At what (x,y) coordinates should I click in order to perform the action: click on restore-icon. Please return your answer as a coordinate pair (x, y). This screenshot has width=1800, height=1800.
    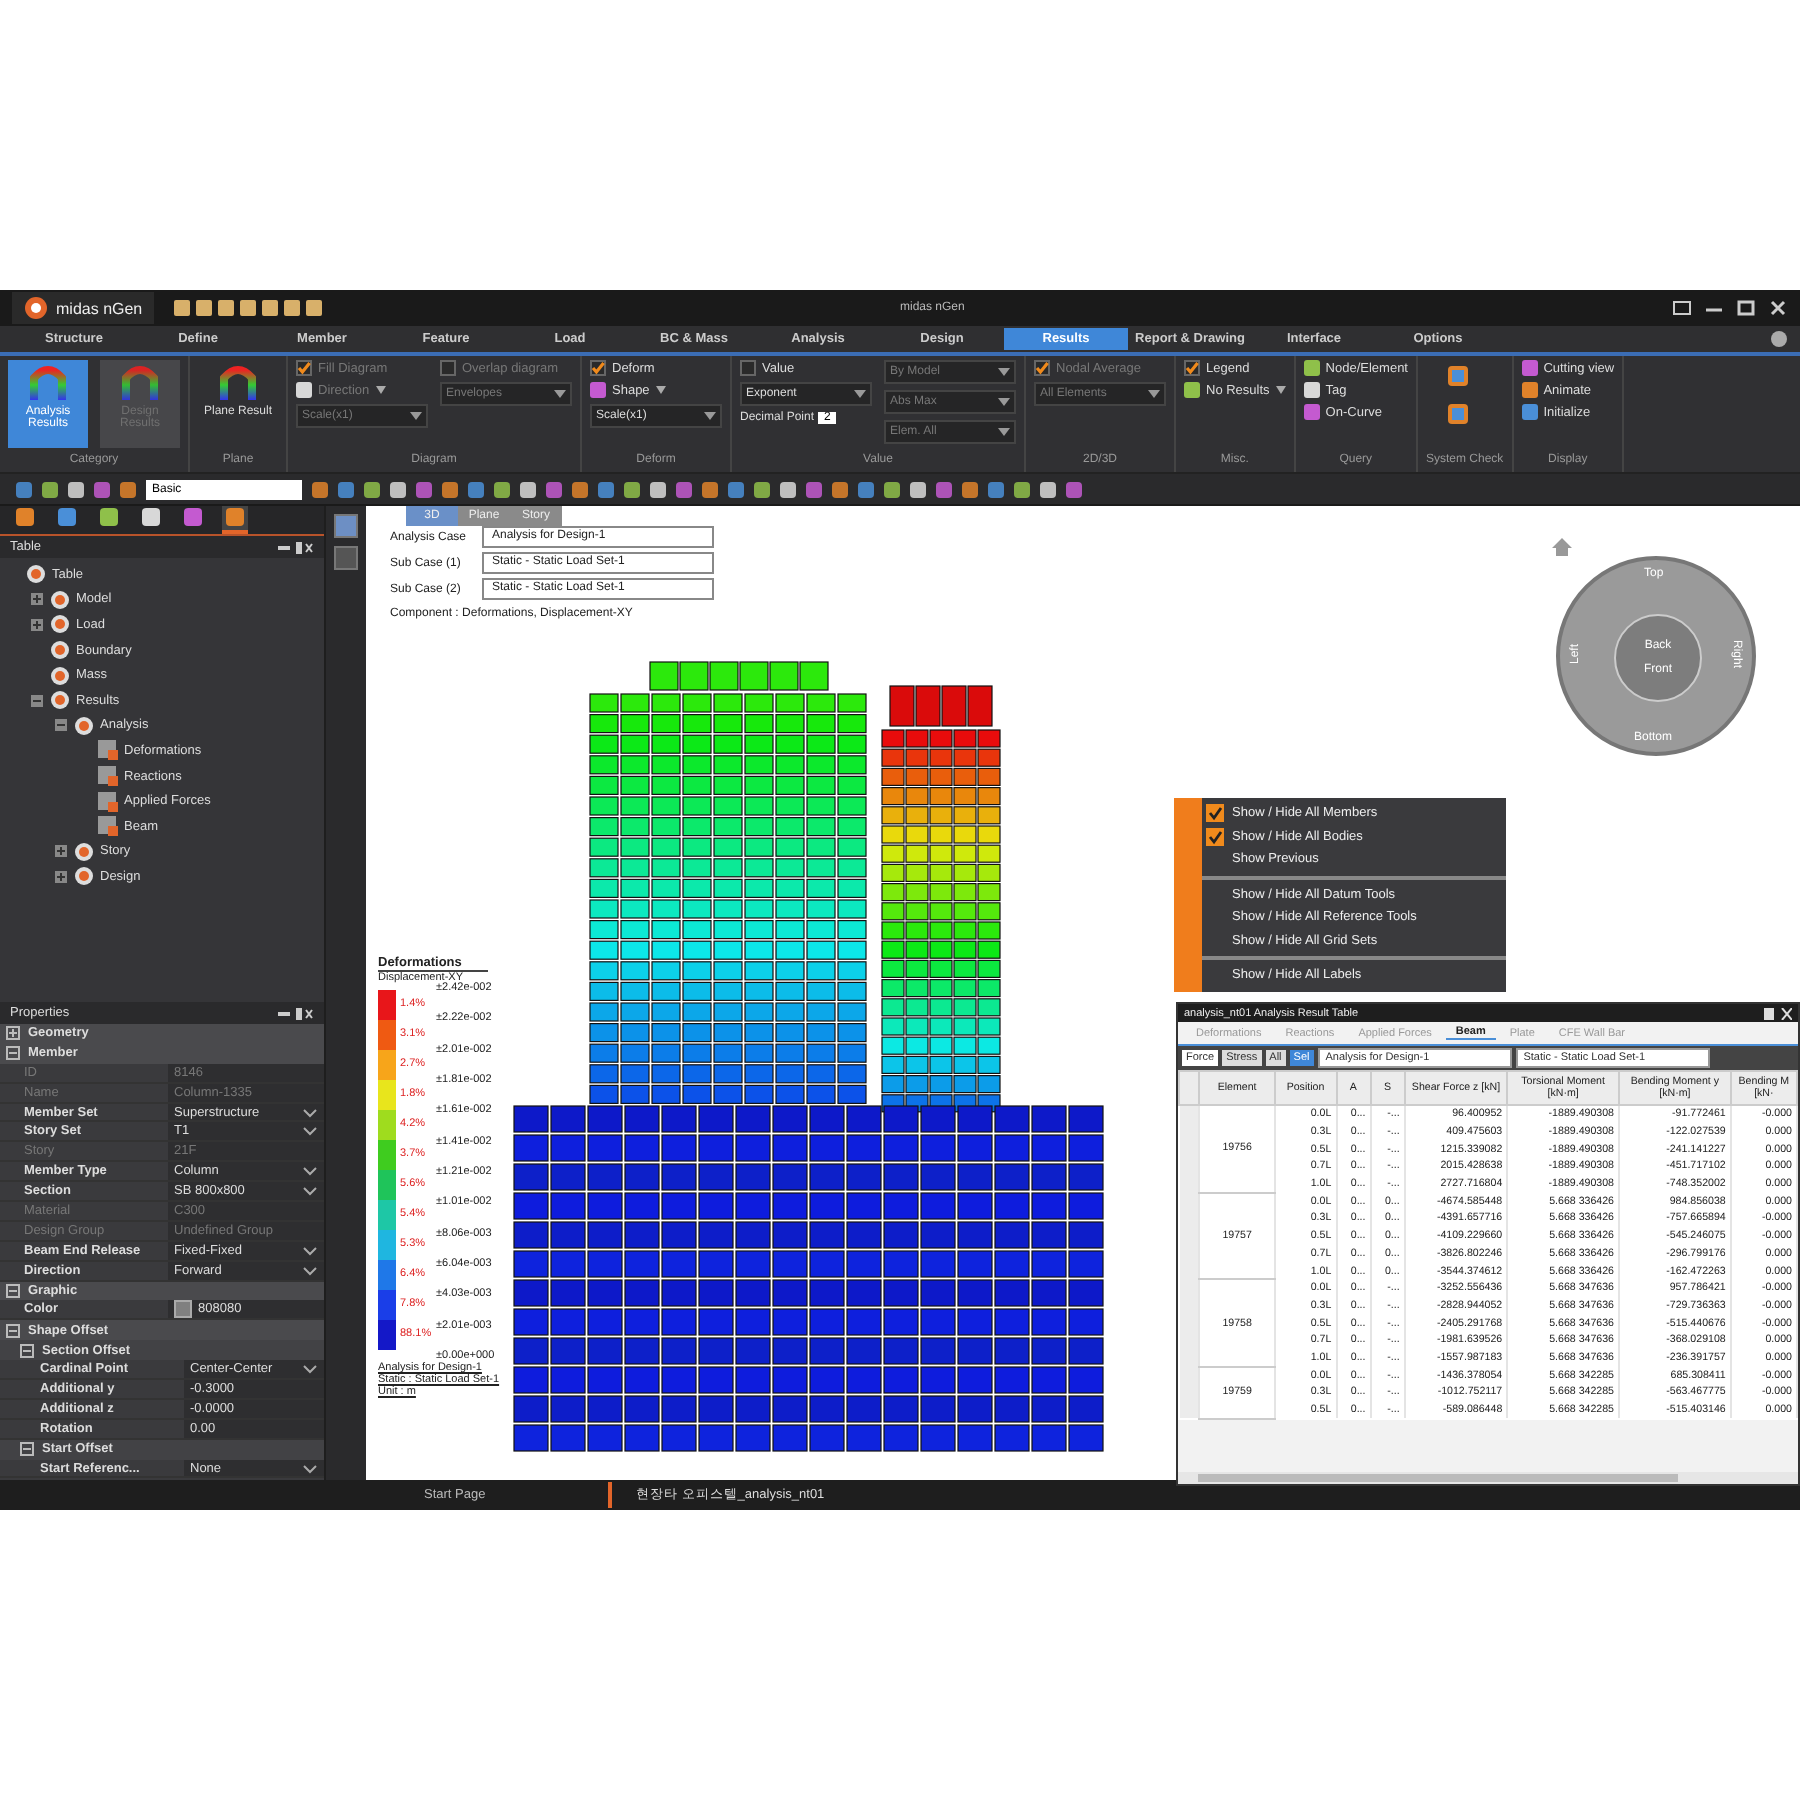
    Looking at the image, I should click on (1682, 308).